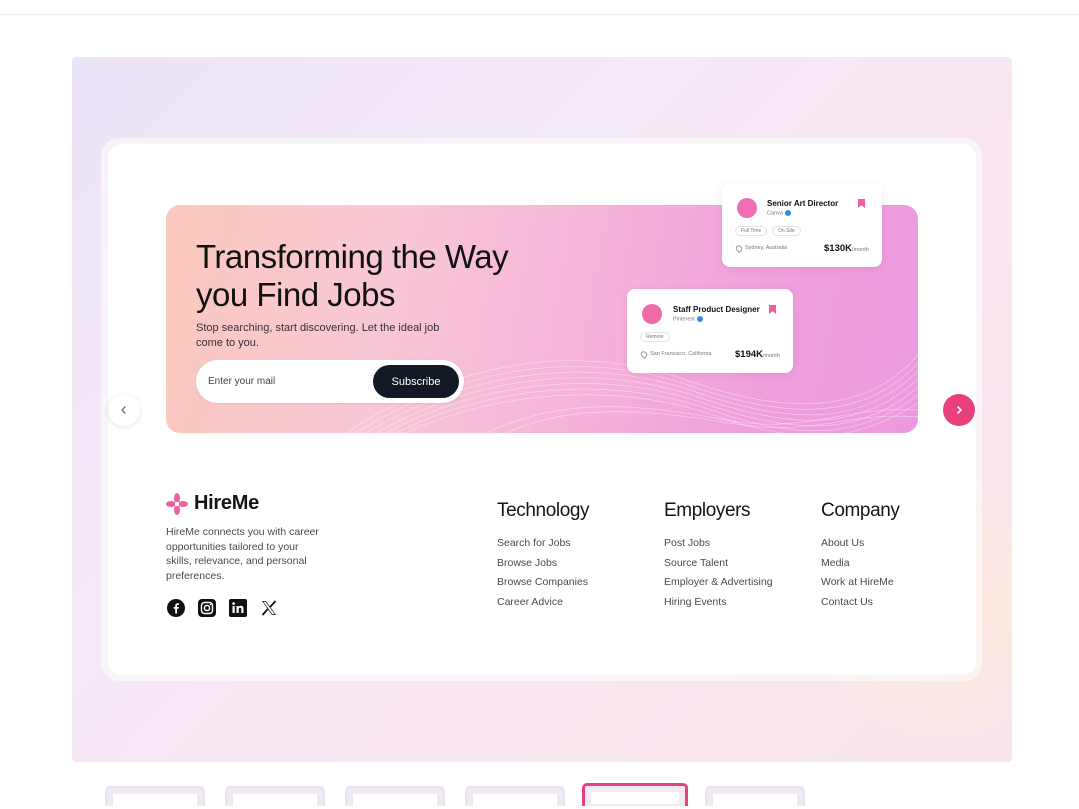  What do you see at coordinates (860, 544) in the screenshot?
I see `footer-link: About Us` at bounding box center [860, 544].